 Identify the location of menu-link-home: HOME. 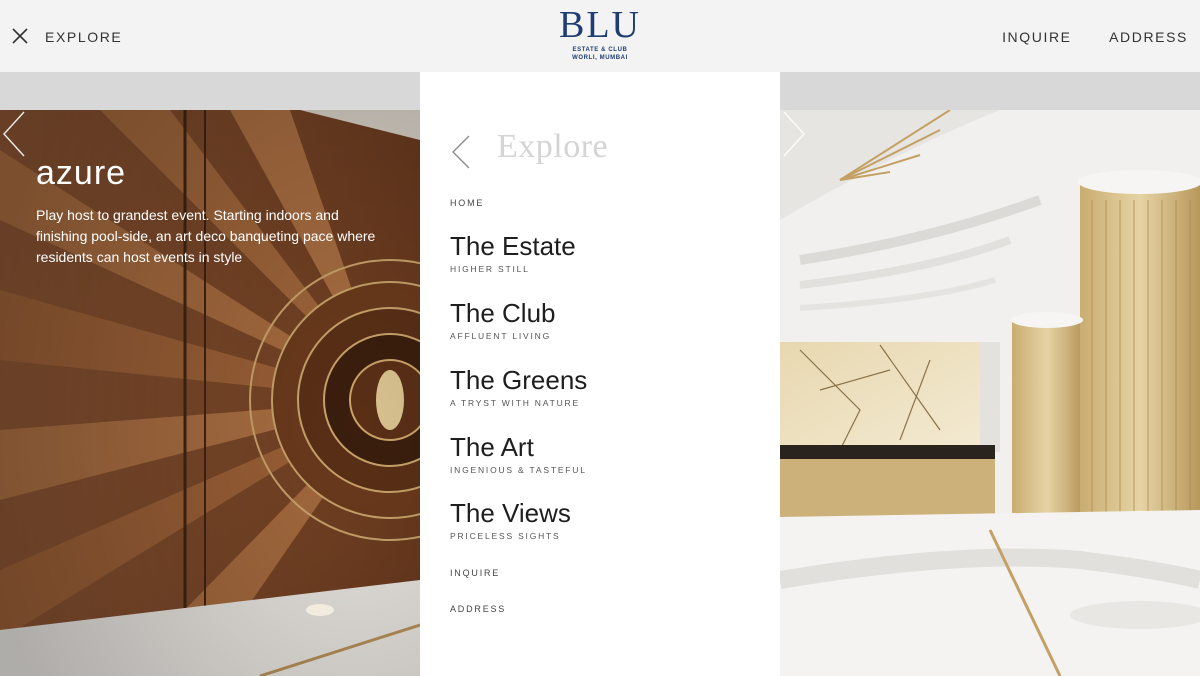
(467, 203).